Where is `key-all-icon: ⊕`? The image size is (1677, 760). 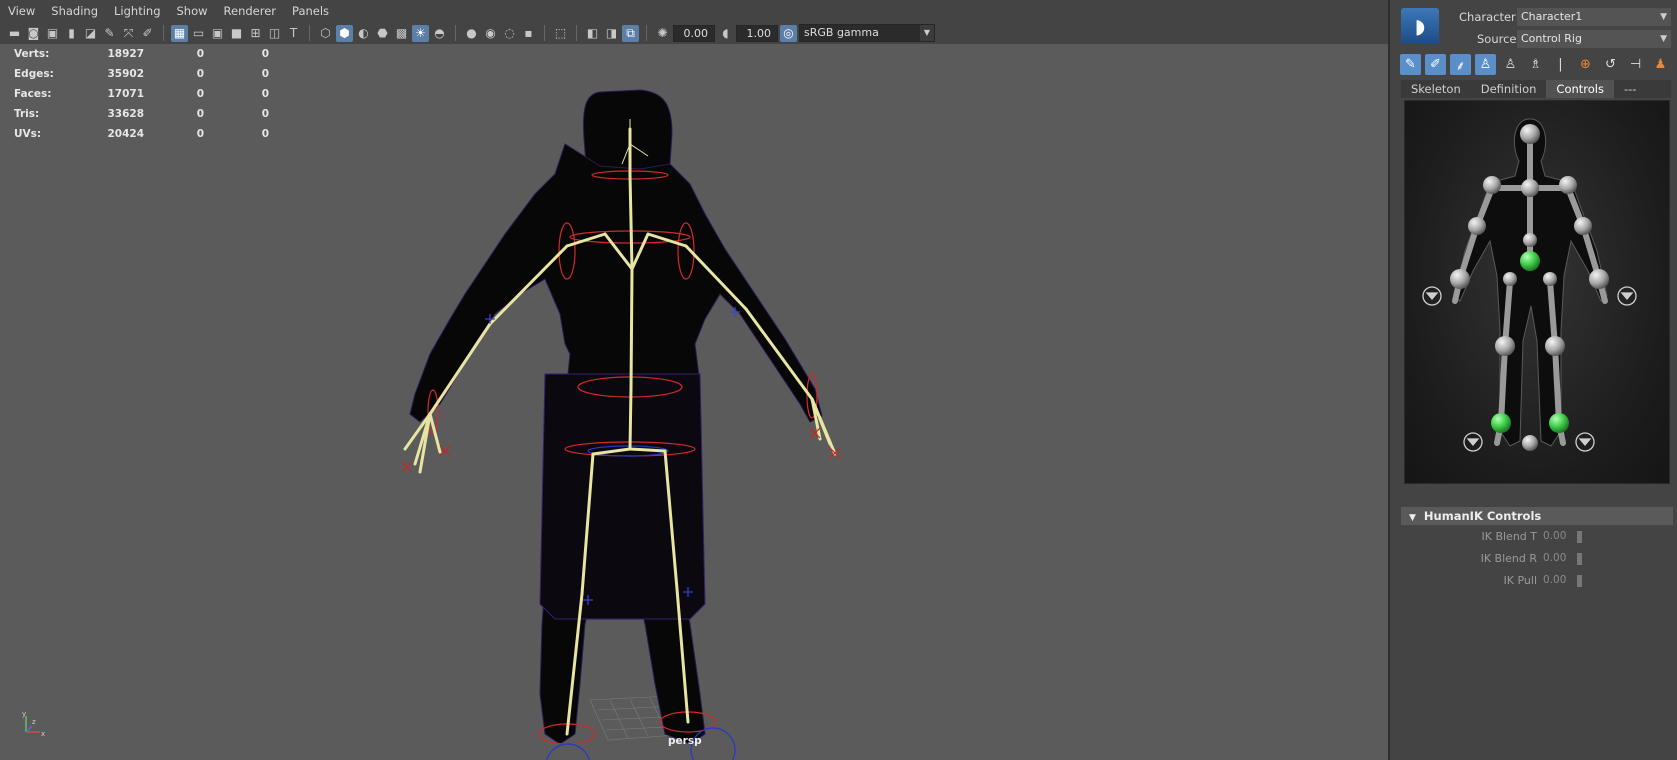
key-all-icon: ⊕ is located at coordinates (1585, 64).